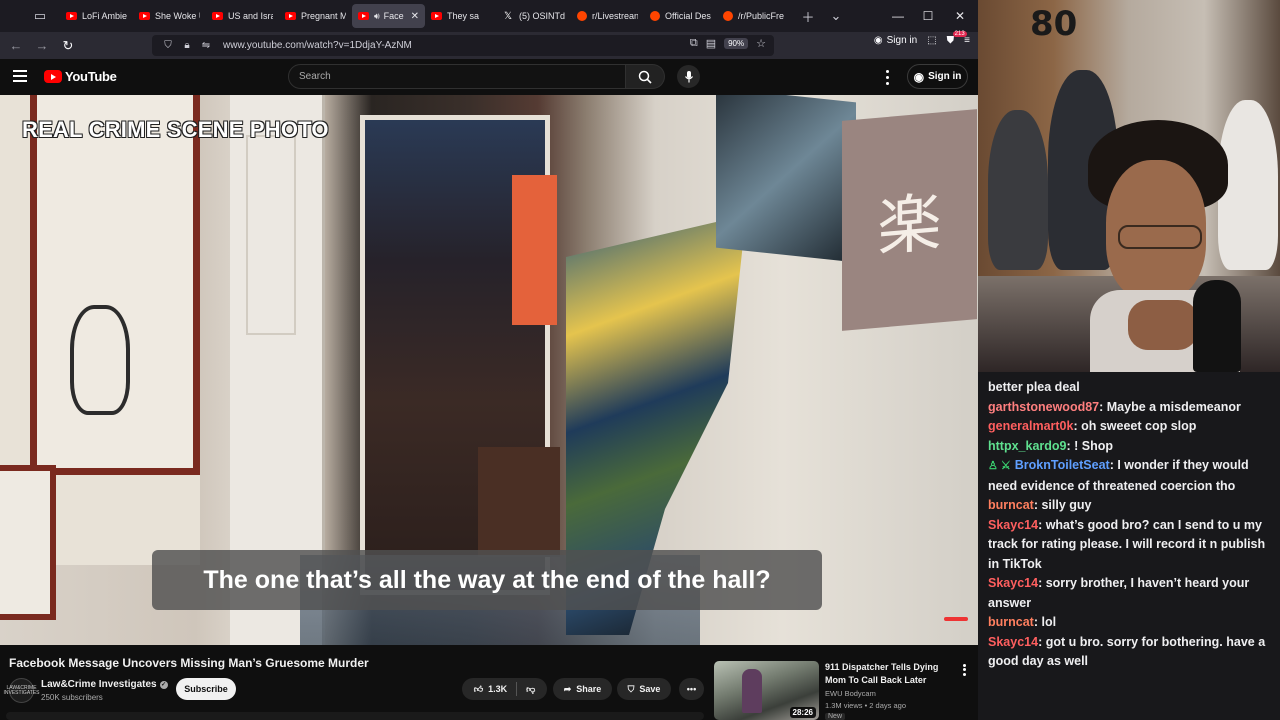 Image resolution: width=1280 pixels, height=720 pixels. Describe the element at coordinates (99, 684) in the screenshot. I see `channel-name: Law&Crime Investigates` at that location.